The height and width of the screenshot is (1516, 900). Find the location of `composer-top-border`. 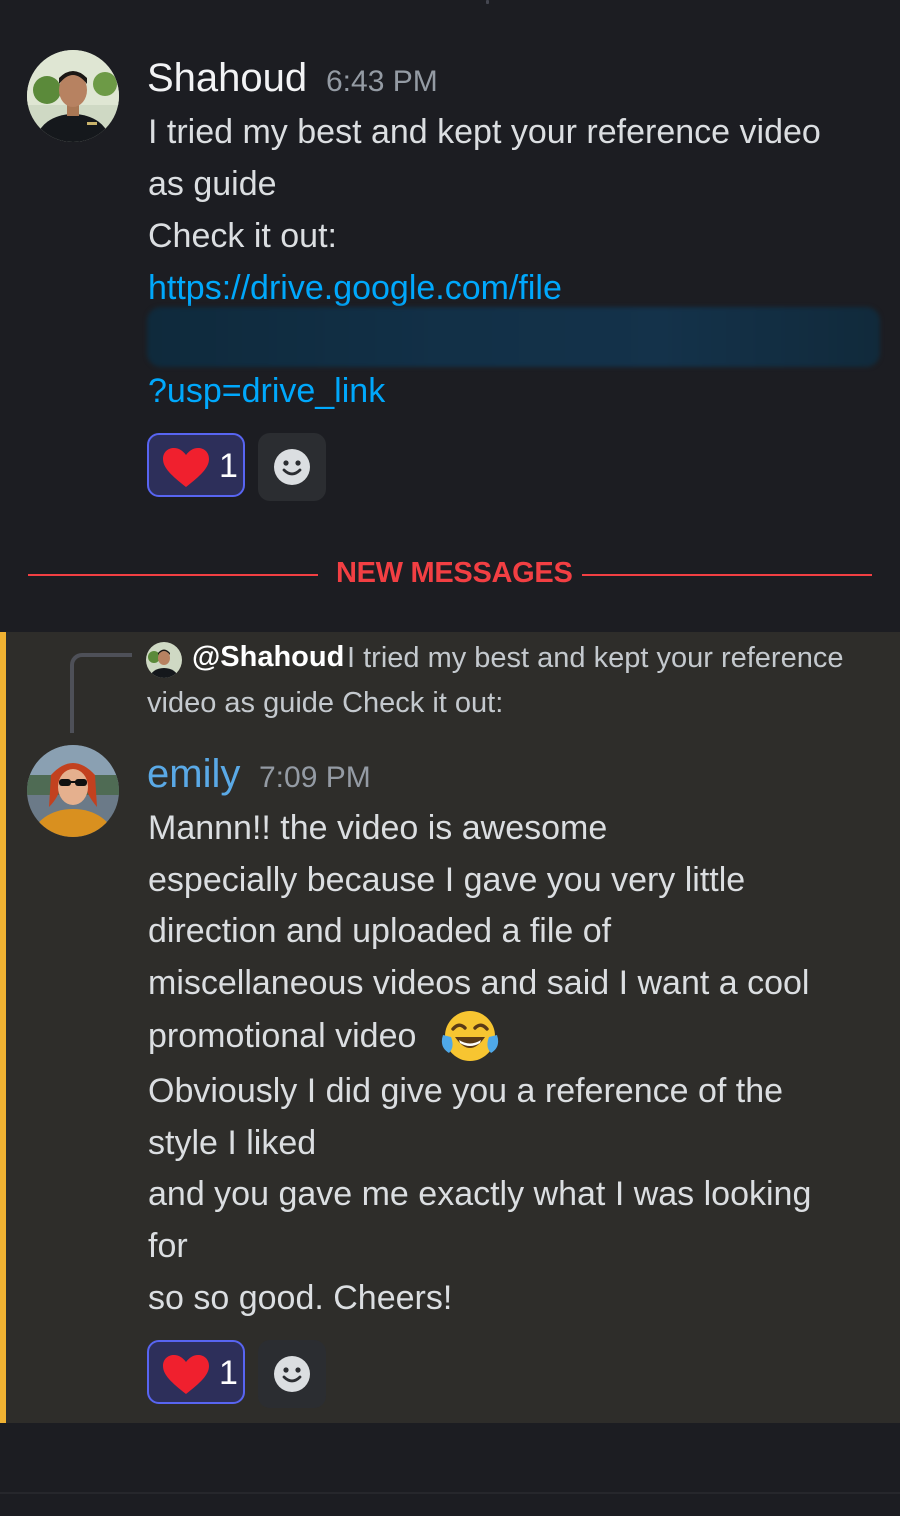

composer-top-border is located at coordinates (450, 1493).